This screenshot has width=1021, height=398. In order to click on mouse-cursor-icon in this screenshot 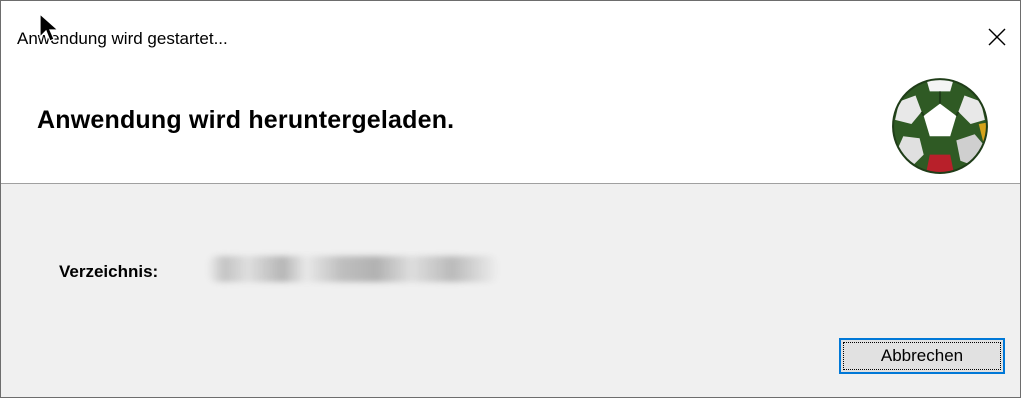, I will do `click(49, 27)`.